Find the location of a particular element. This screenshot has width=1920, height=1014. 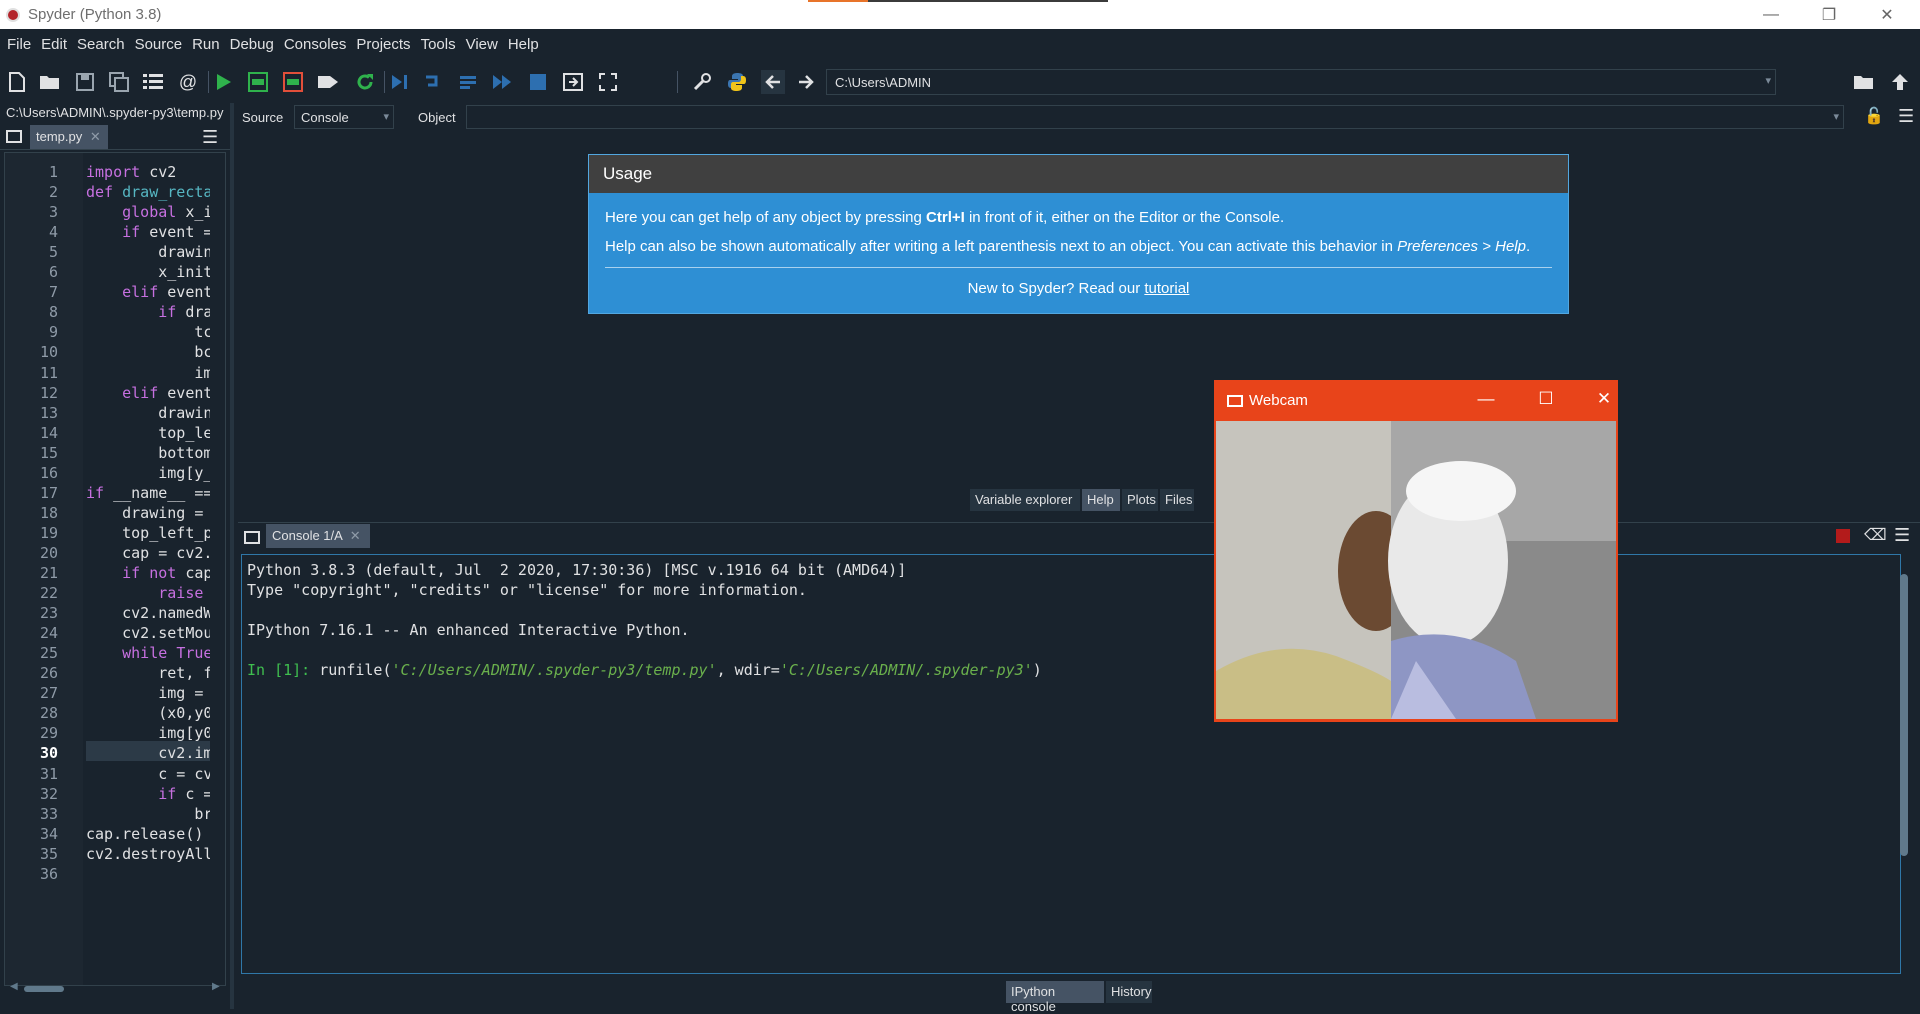

save-icon is located at coordinates (85, 82).